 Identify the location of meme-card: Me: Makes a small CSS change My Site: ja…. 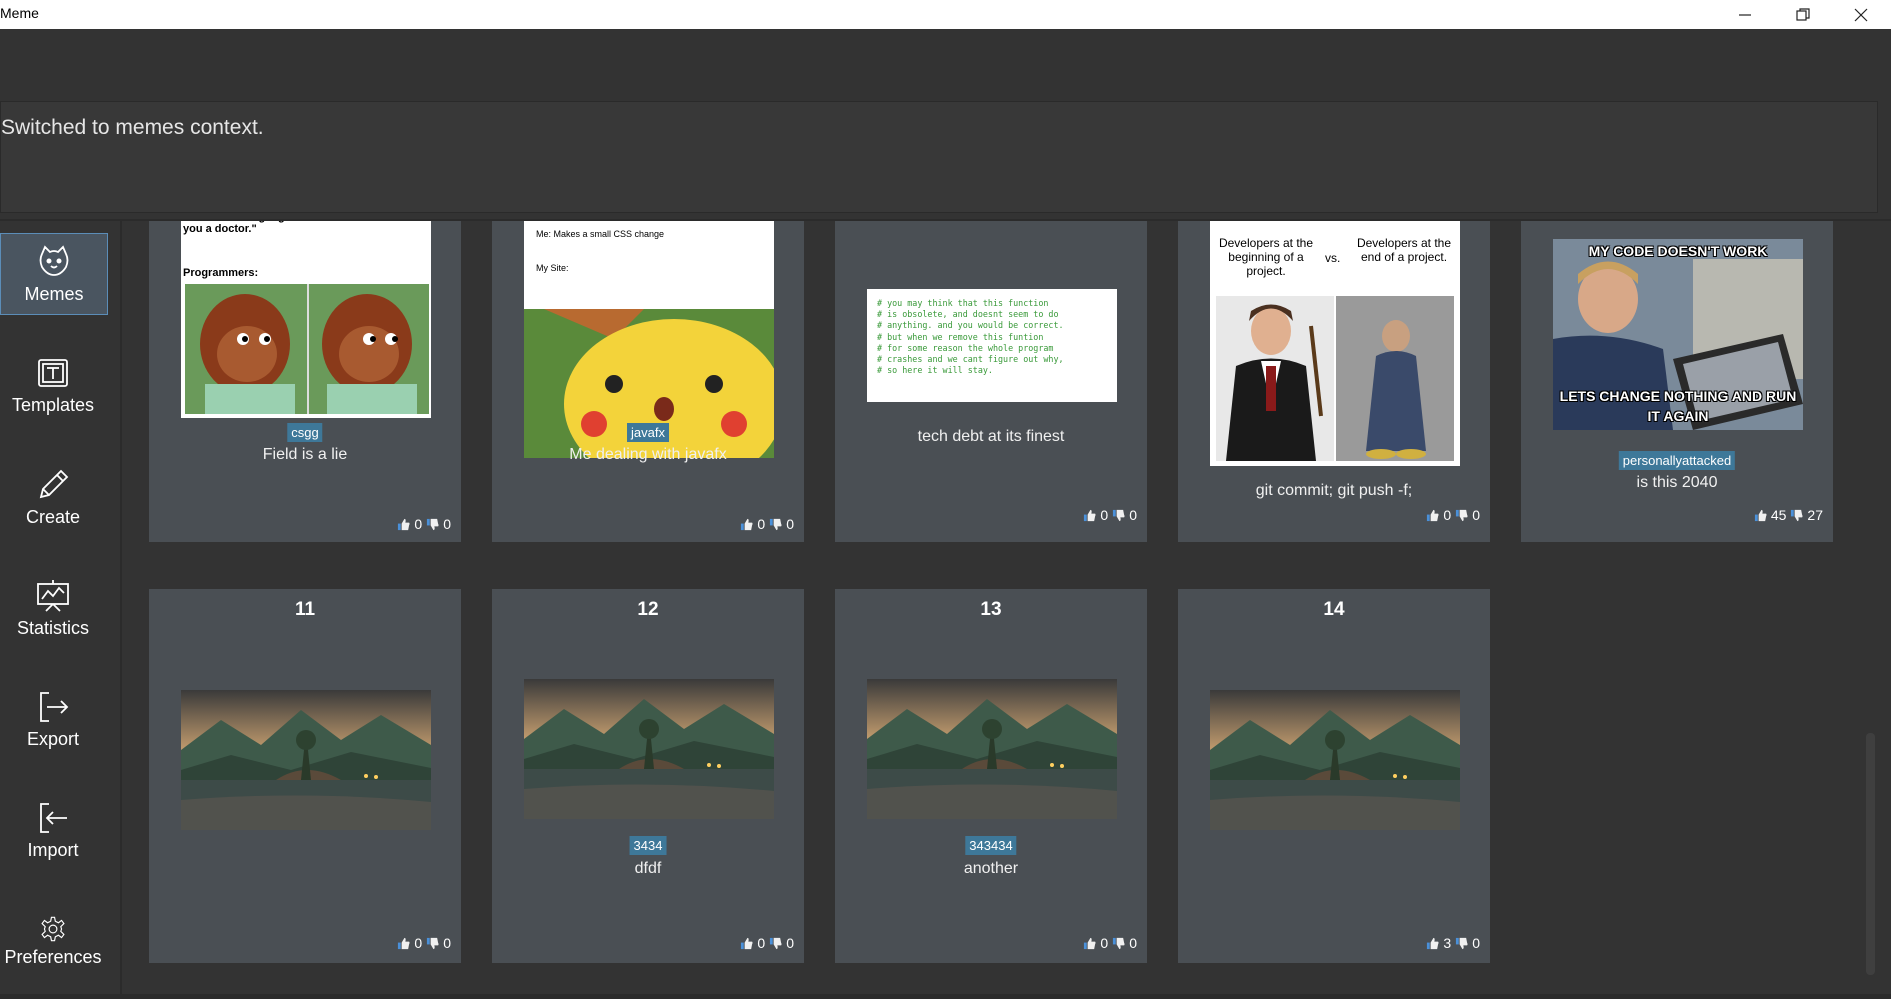
(648, 381).